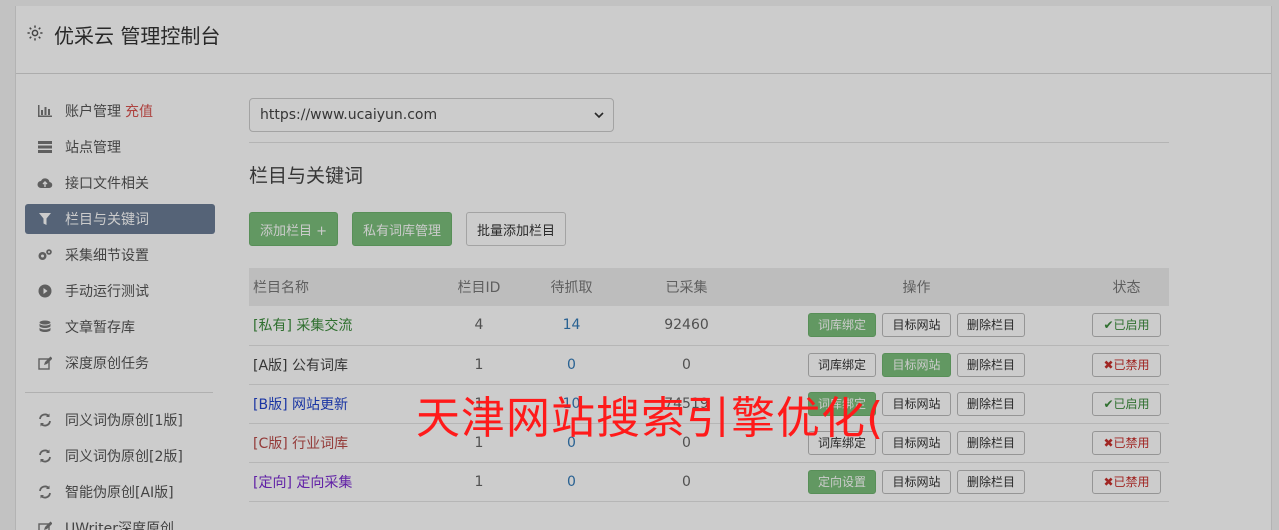 The width and height of the screenshot is (1279, 530). I want to click on recharge-link: 充值, so click(139, 111).